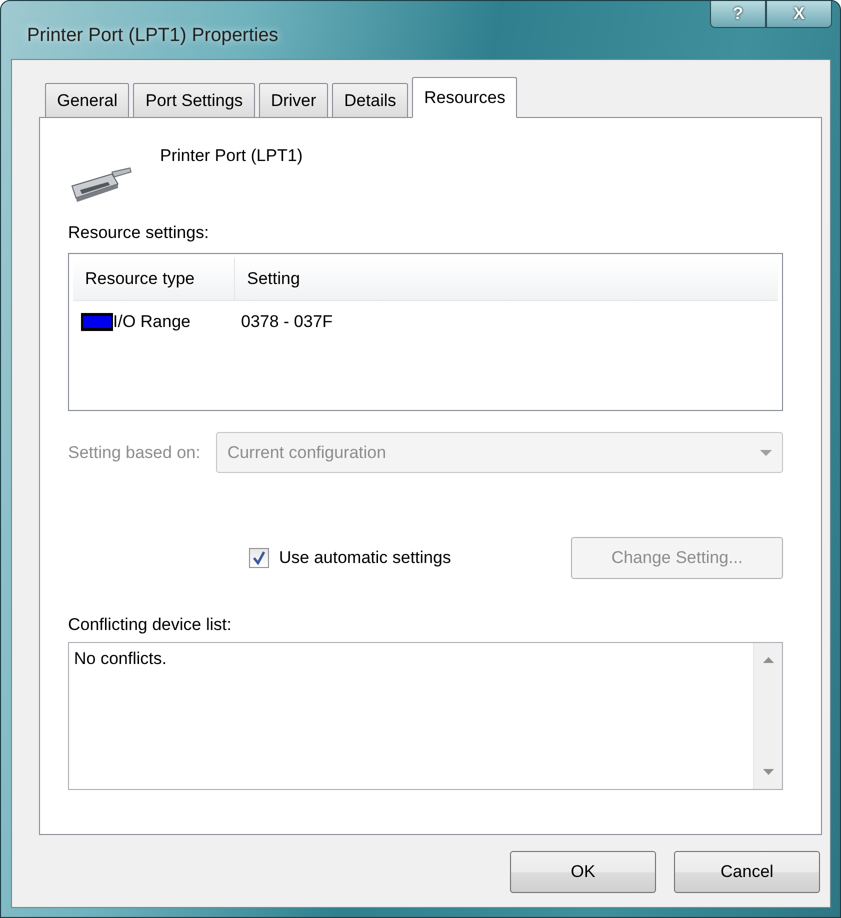  What do you see at coordinates (150, 625) in the screenshot?
I see `conflicting-device-list-label: Conflicting device list:` at bounding box center [150, 625].